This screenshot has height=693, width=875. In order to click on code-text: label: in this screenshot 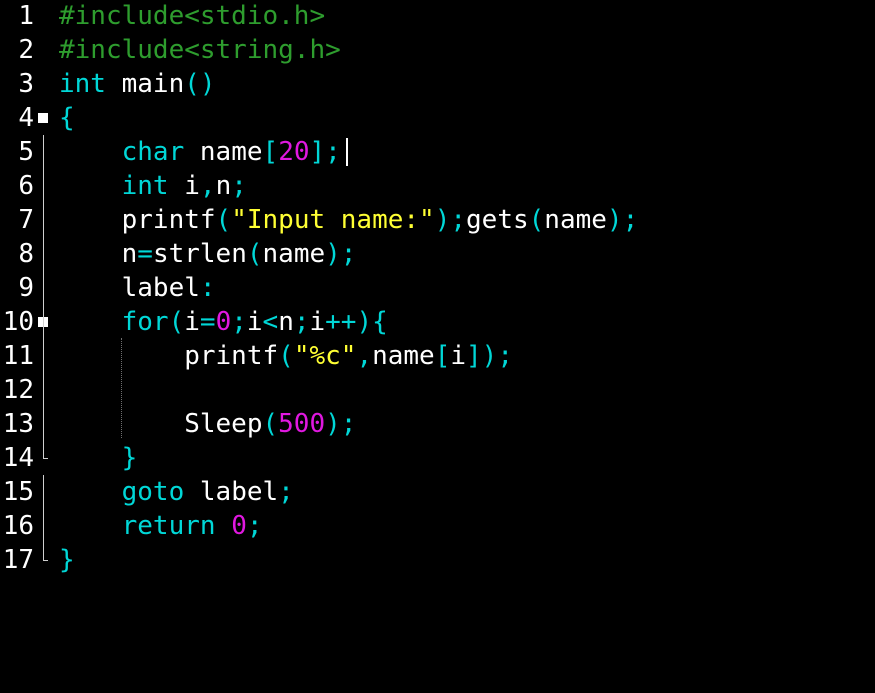, I will do `click(137, 288)`.